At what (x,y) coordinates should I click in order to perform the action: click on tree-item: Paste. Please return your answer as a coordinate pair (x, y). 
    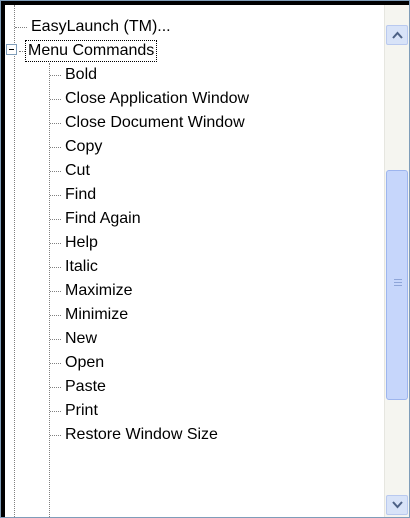
    Looking at the image, I should click on (185, 387).